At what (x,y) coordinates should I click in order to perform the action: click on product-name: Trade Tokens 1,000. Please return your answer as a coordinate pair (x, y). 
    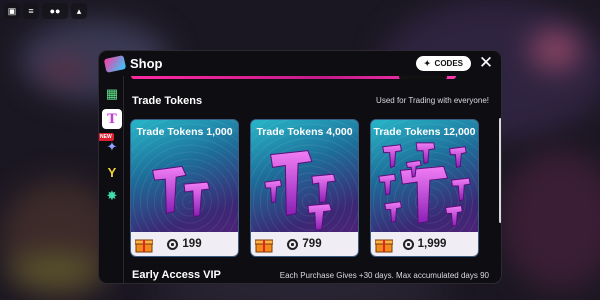
    Looking at the image, I should click on (184, 132).